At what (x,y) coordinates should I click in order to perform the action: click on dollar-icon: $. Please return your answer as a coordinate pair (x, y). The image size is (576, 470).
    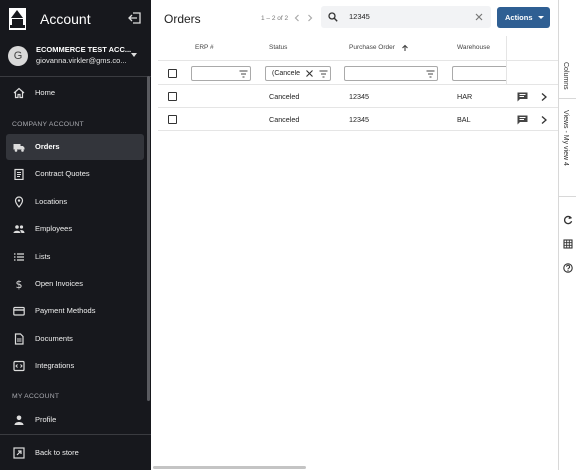
    Looking at the image, I should click on (19, 284).